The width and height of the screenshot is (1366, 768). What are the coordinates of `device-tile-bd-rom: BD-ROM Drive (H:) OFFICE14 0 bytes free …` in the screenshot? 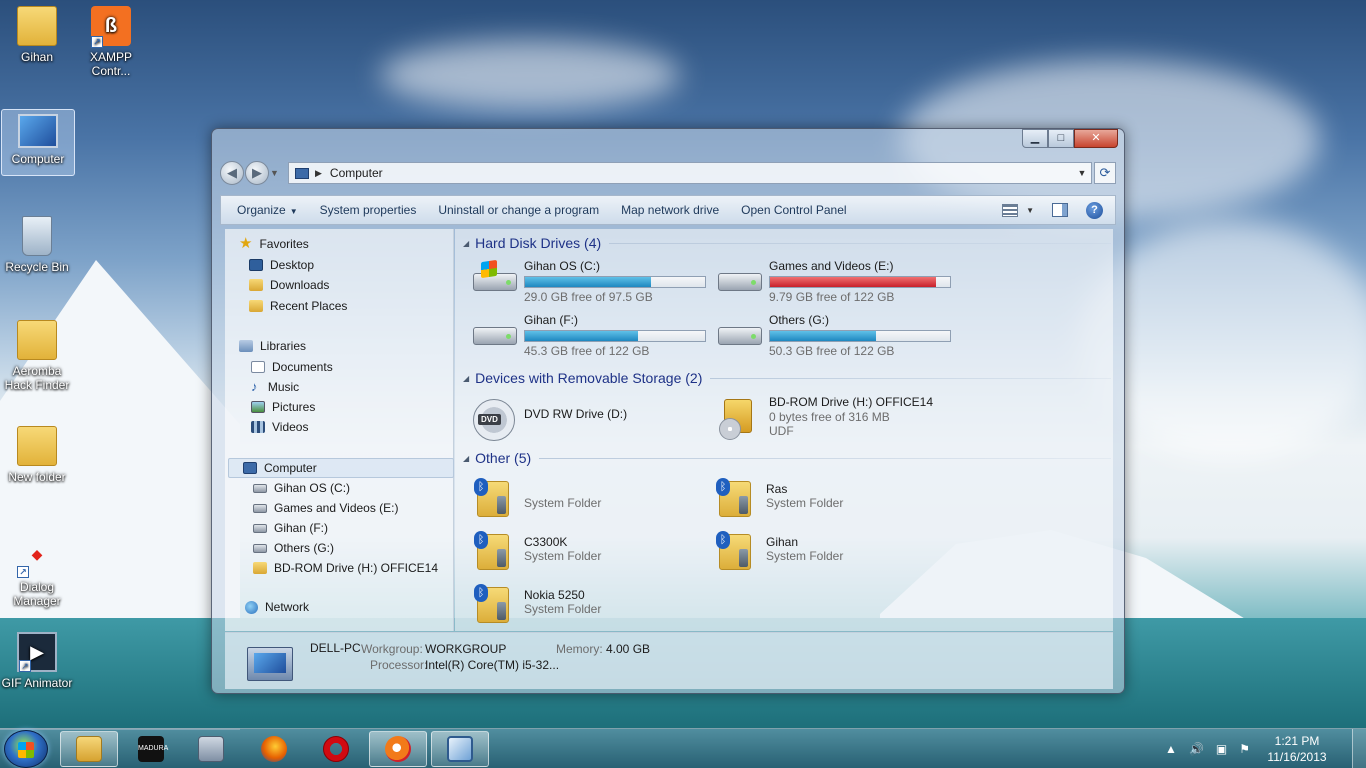 It's located at (836, 419).